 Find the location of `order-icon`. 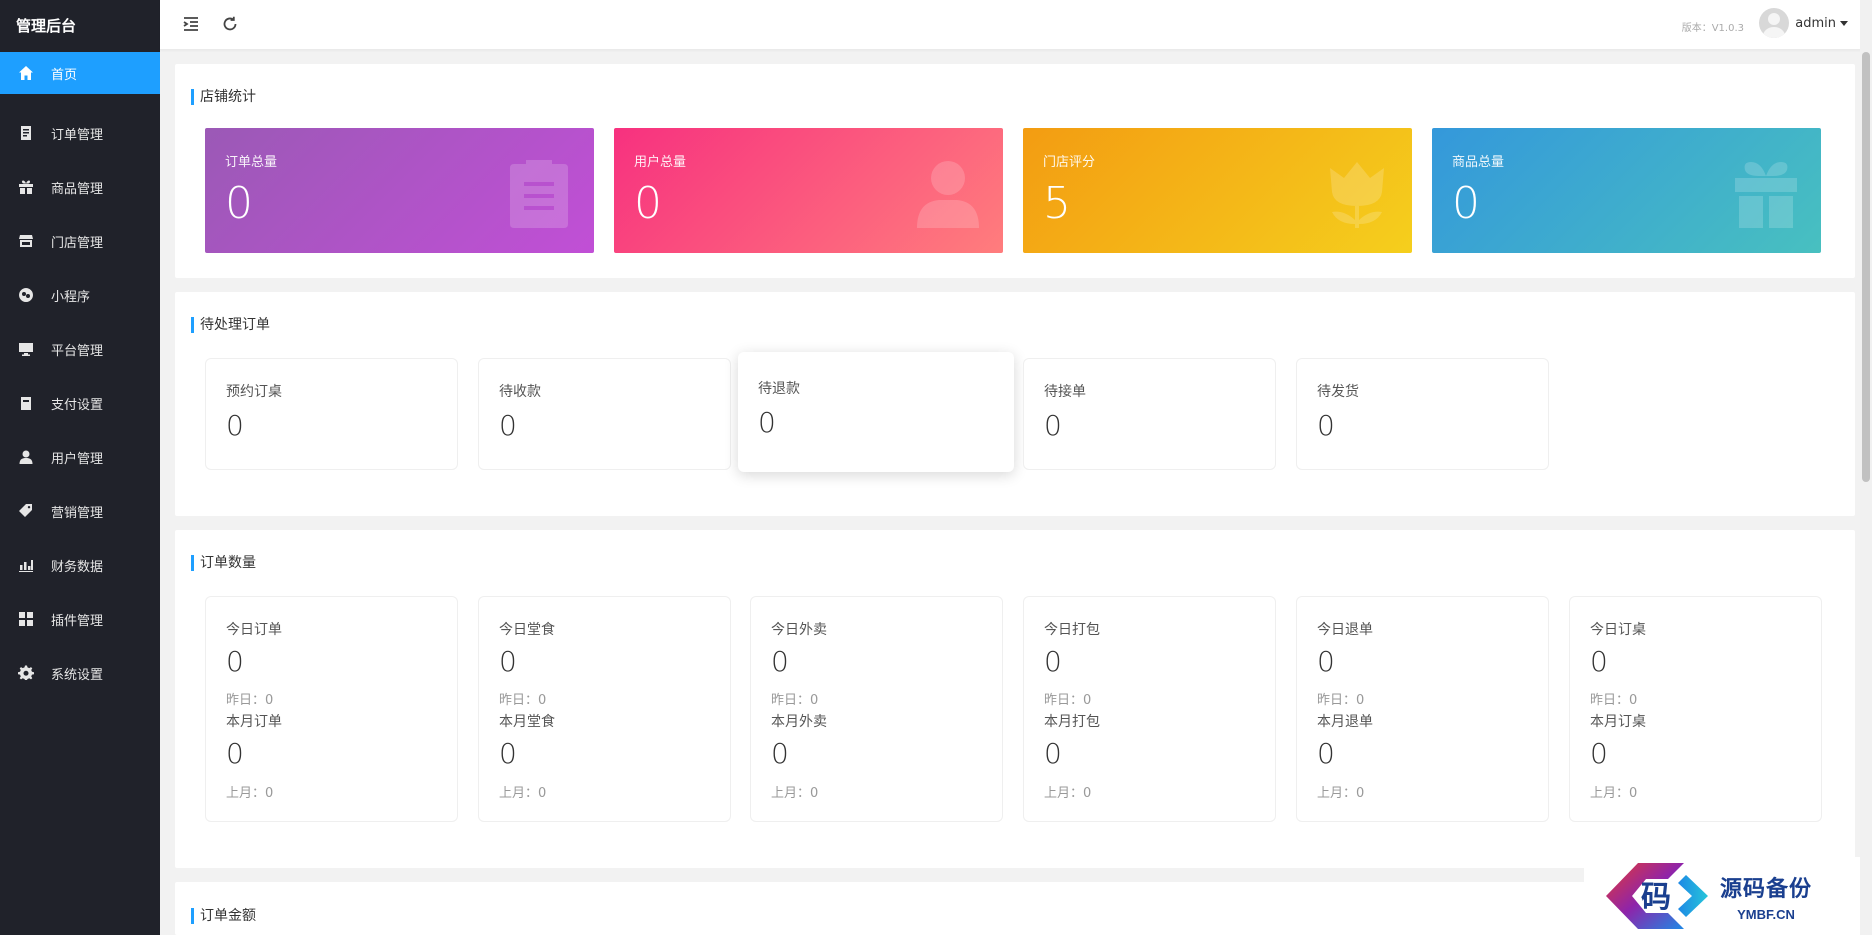

order-icon is located at coordinates (26, 133).